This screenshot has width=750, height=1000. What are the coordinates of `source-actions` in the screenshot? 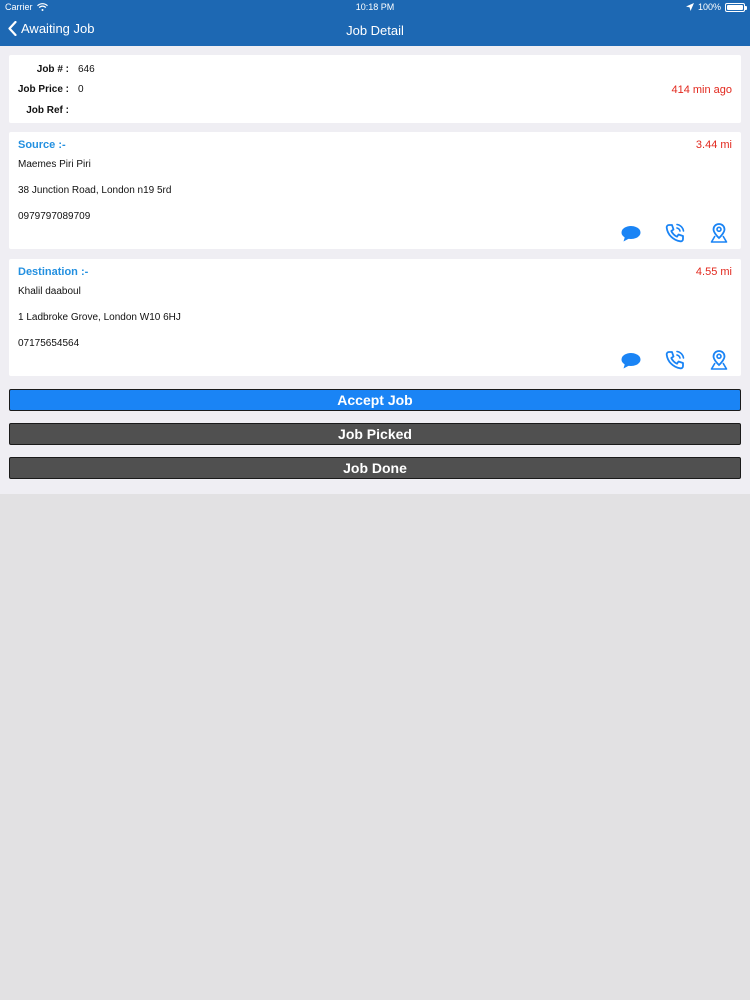 It's located at (675, 233).